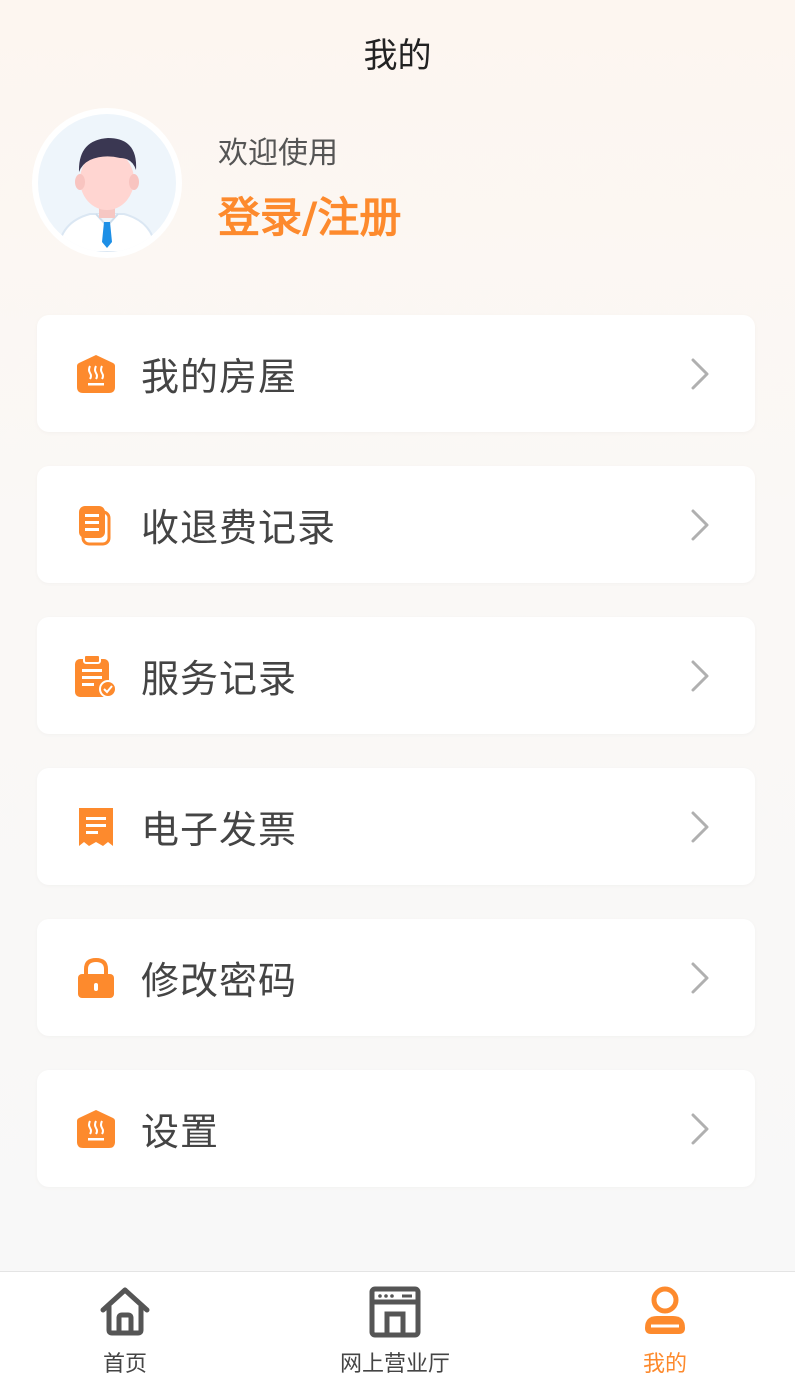 The height and width of the screenshot is (1374, 795). I want to click on menu-item-label: 修改密码, so click(219, 981).